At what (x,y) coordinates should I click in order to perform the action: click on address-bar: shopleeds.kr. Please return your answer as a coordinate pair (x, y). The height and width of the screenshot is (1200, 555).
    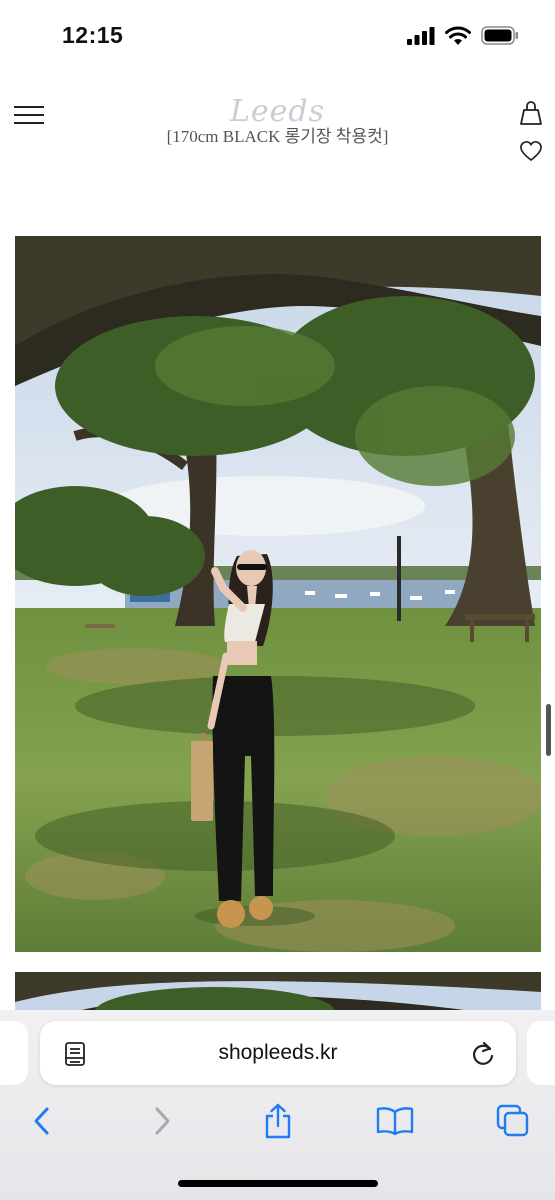
    Looking at the image, I should click on (278, 1053).